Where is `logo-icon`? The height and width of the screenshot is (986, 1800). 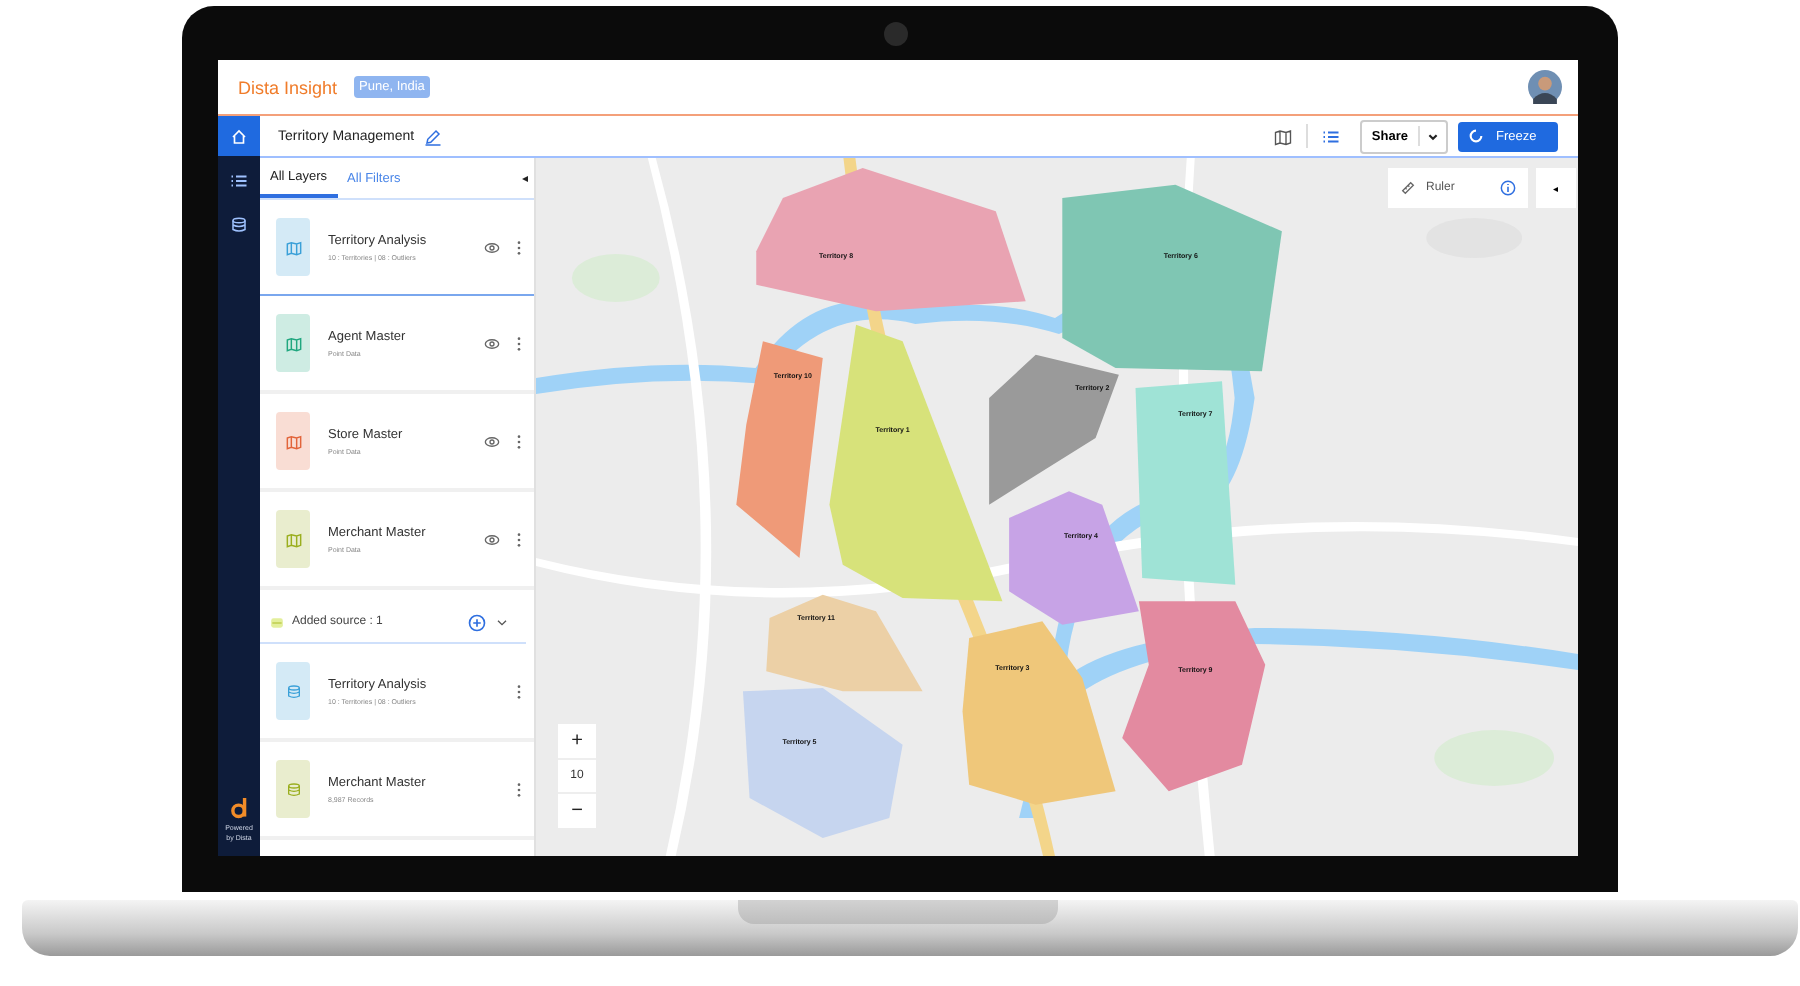
logo-icon is located at coordinates (239, 808).